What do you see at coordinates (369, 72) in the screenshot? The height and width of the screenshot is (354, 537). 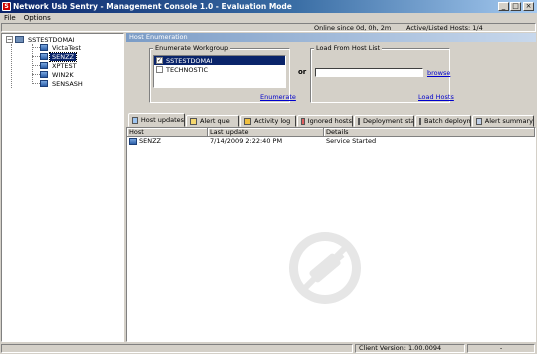 I see `host-list-path-input` at bounding box center [369, 72].